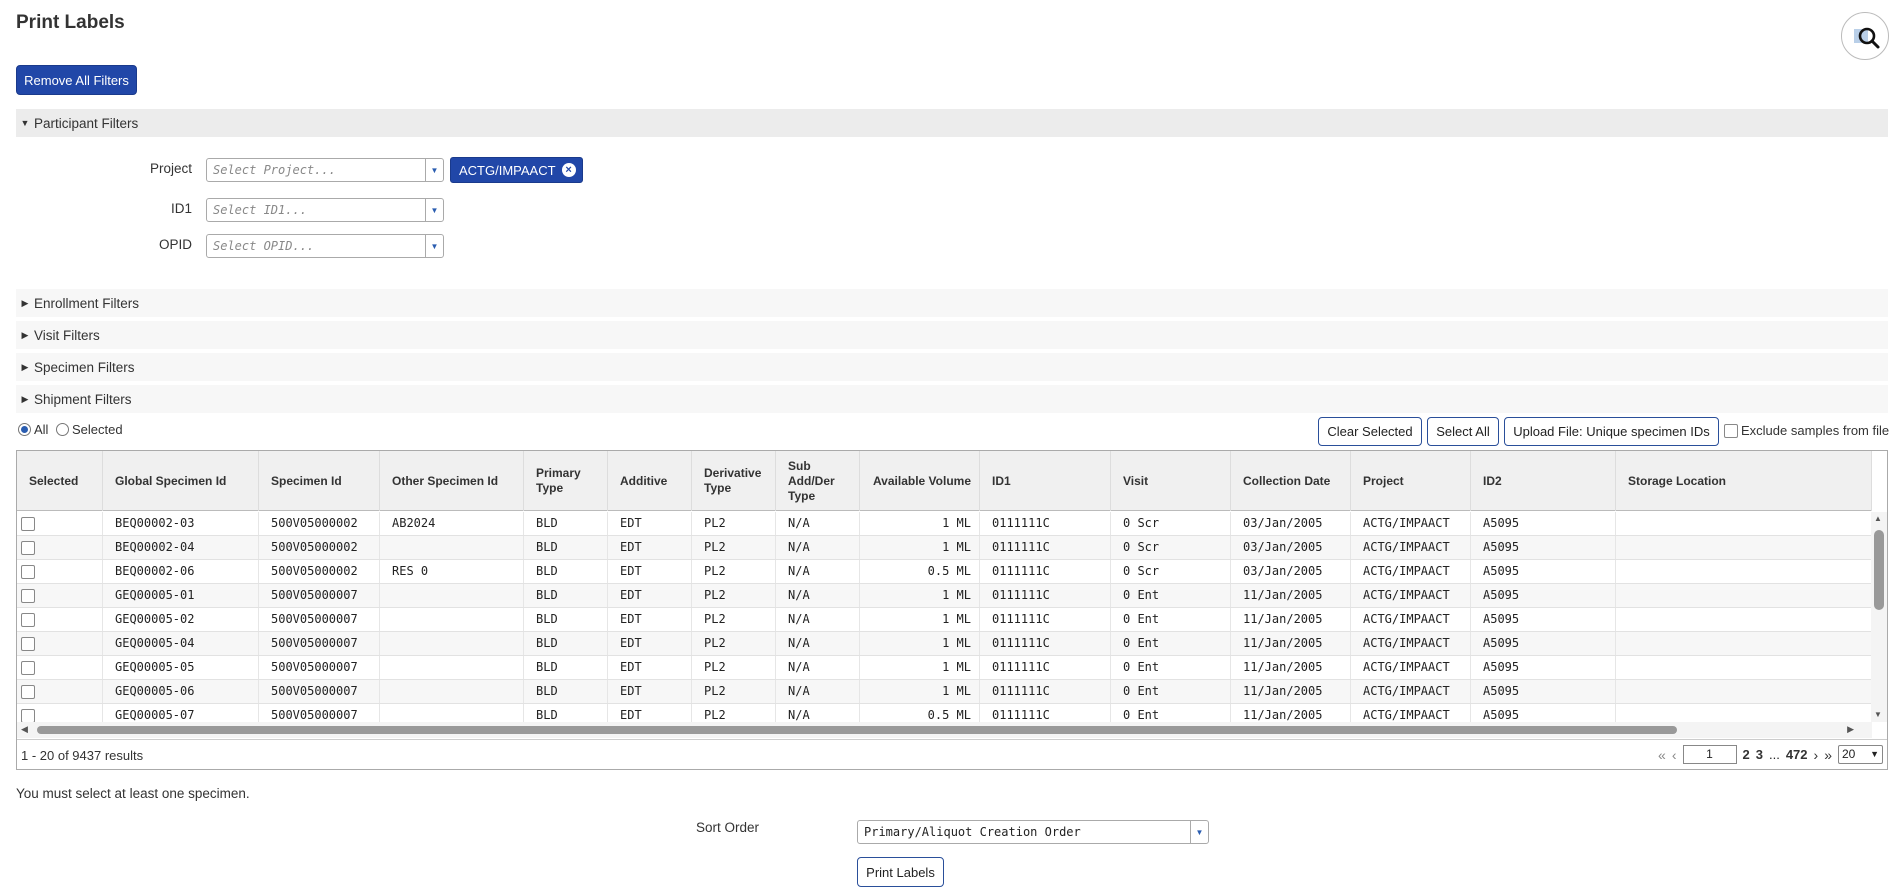 This screenshot has height=890, width=1898. I want to click on column-header-selected: Selected, so click(60, 481).